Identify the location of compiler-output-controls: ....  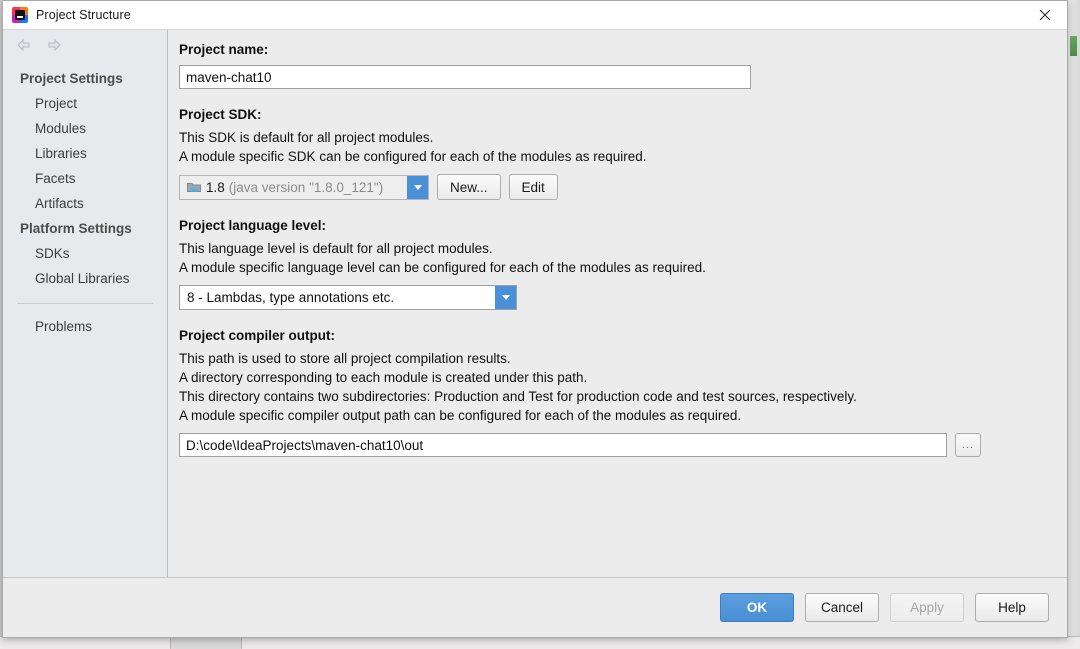
(623, 445).